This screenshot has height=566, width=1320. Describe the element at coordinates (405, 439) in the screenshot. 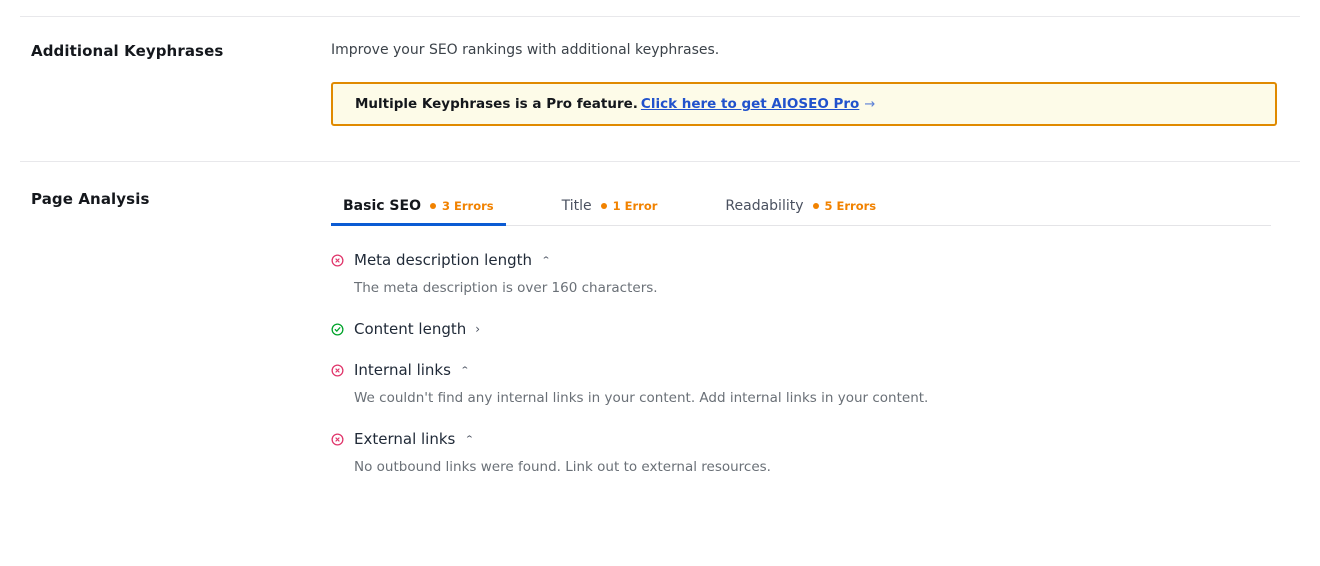

I see `analysis-item-title: External links` at that location.